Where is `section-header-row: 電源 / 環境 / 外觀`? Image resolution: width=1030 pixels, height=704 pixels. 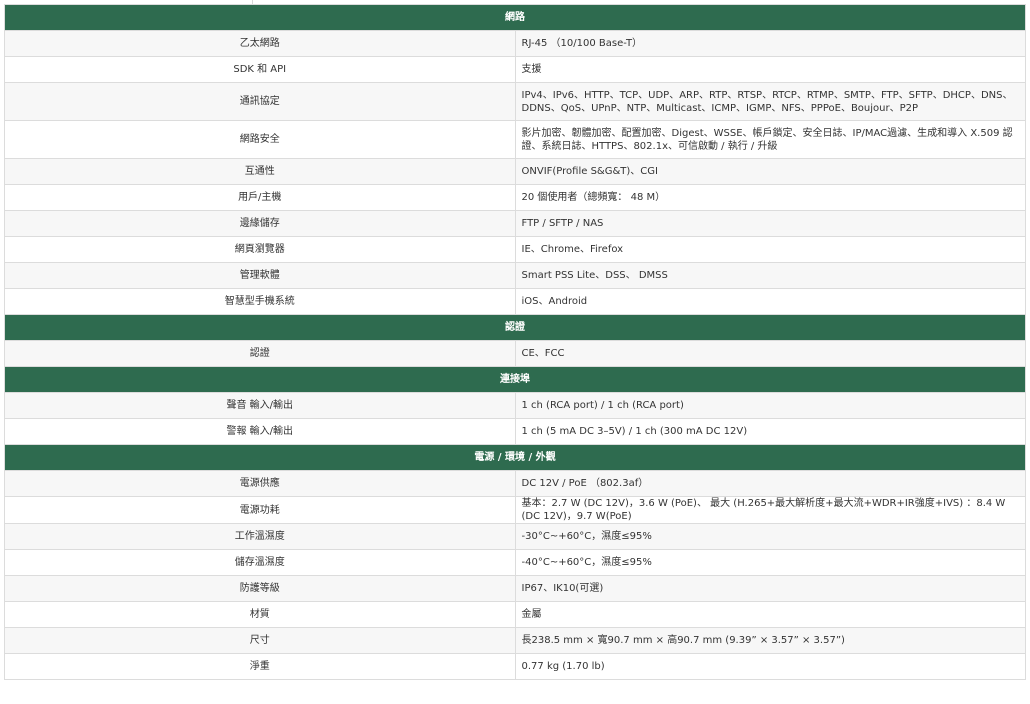
section-header-row: 電源 / 環境 / 外觀 is located at coordinates (515, 457).